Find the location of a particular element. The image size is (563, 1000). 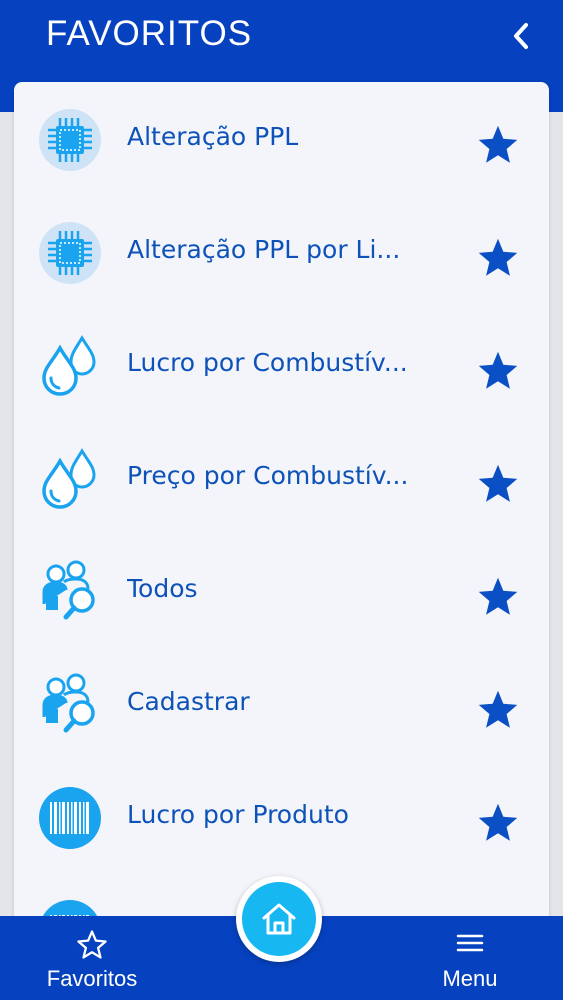

home-button is located at coordinates (279, 919).